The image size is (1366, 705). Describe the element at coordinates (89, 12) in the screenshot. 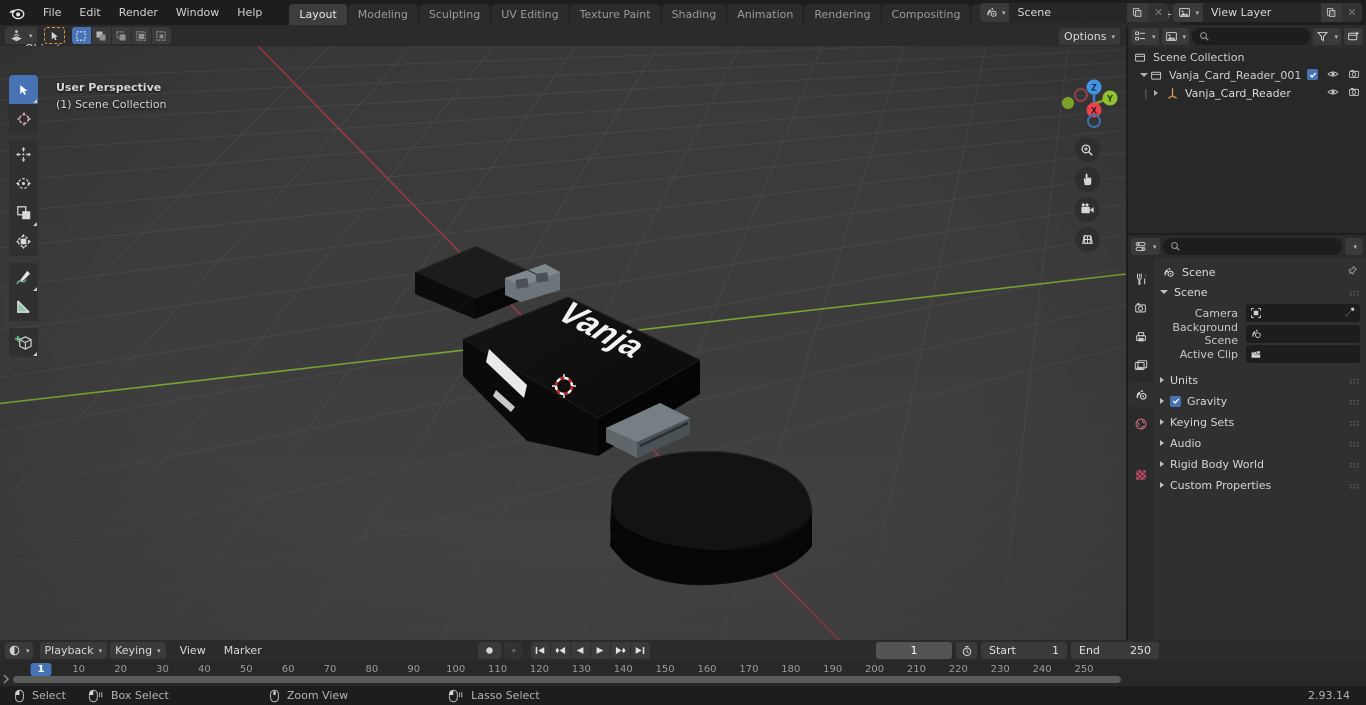

I see `menu-edit: Edit` at that location.